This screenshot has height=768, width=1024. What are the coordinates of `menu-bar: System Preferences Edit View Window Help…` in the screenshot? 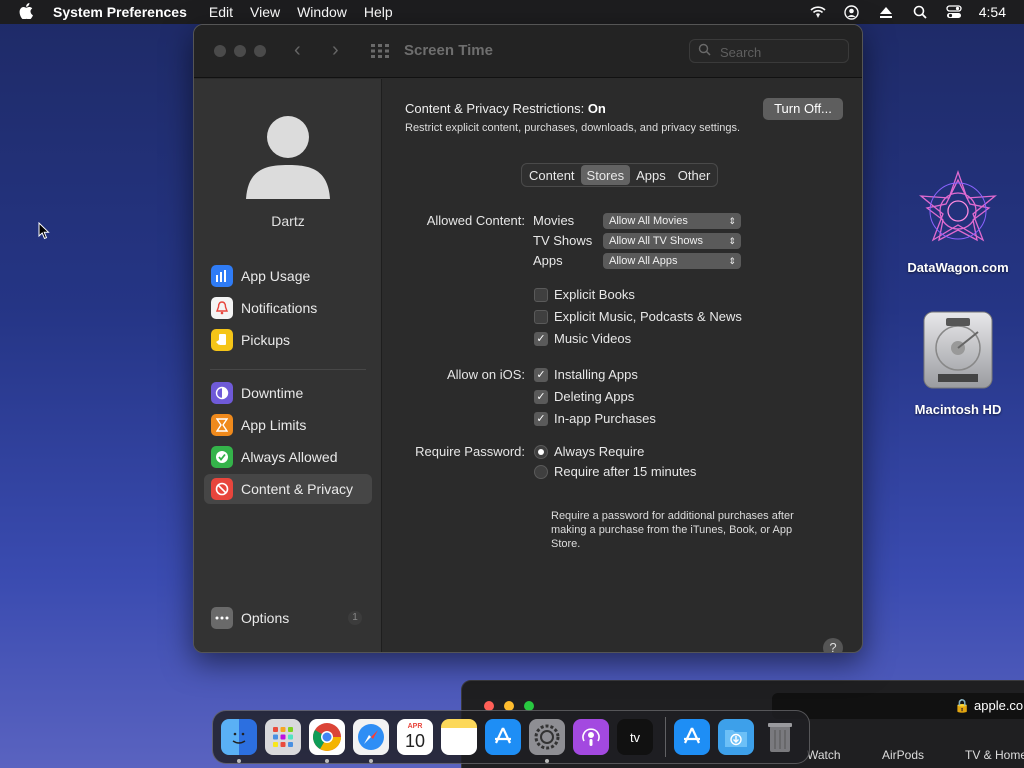 It's located at (512, 12).